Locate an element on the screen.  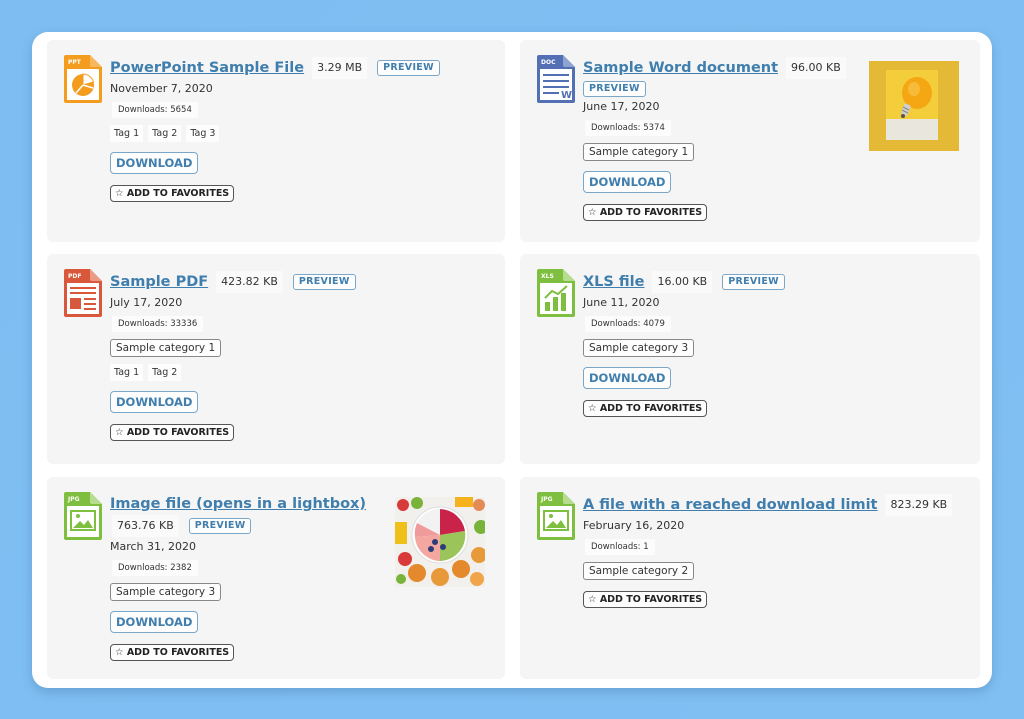
download-count: Downloads: 2382 is located at coordinates (155, 568).